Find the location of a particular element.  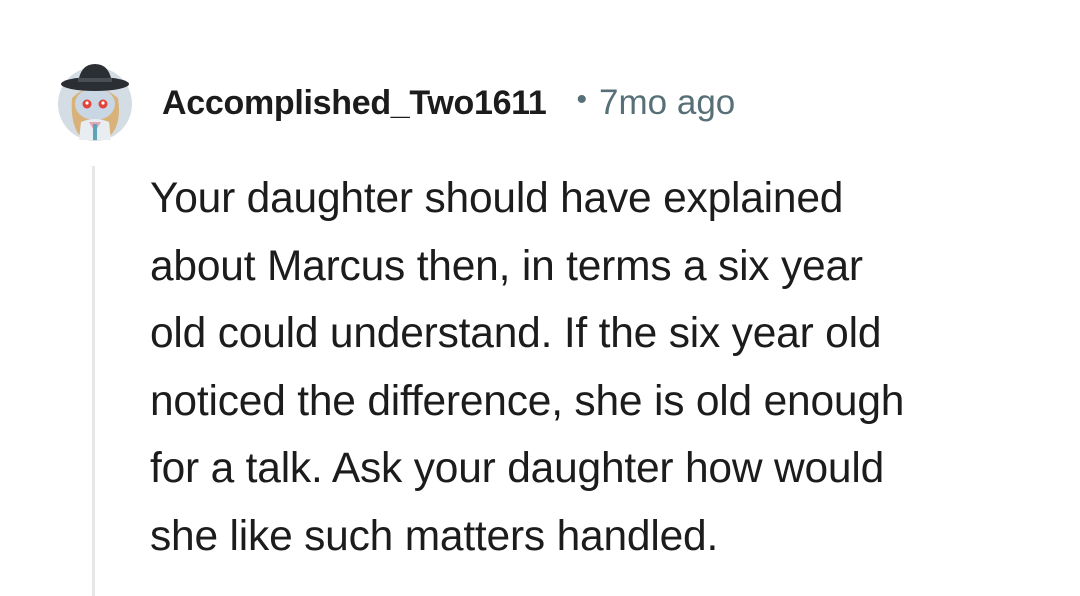

thread-line is located at coordinates (93, 381).